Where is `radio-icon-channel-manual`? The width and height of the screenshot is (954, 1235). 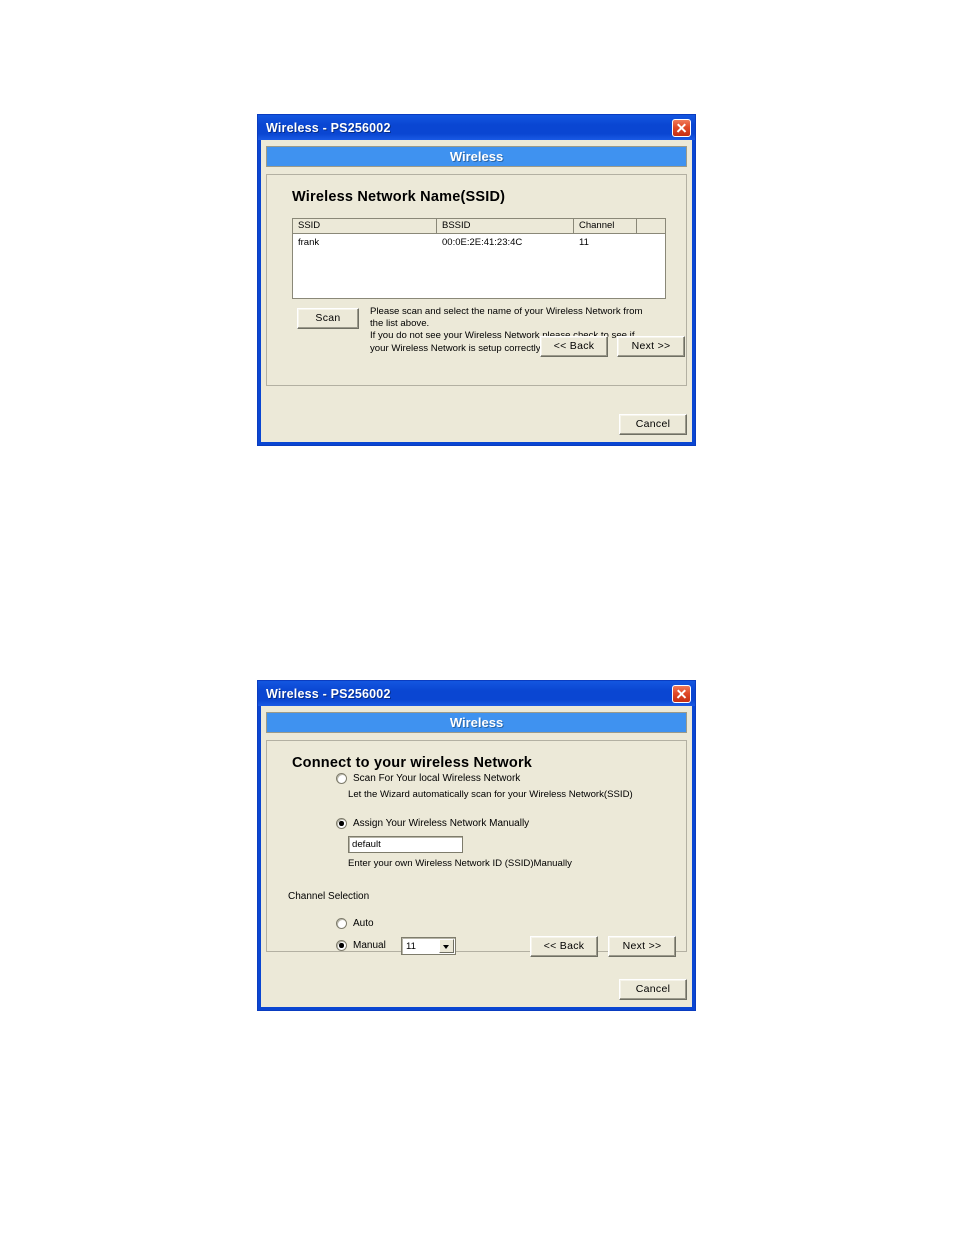 radio-icon-channel-manual is located at coordinates (341, 945).